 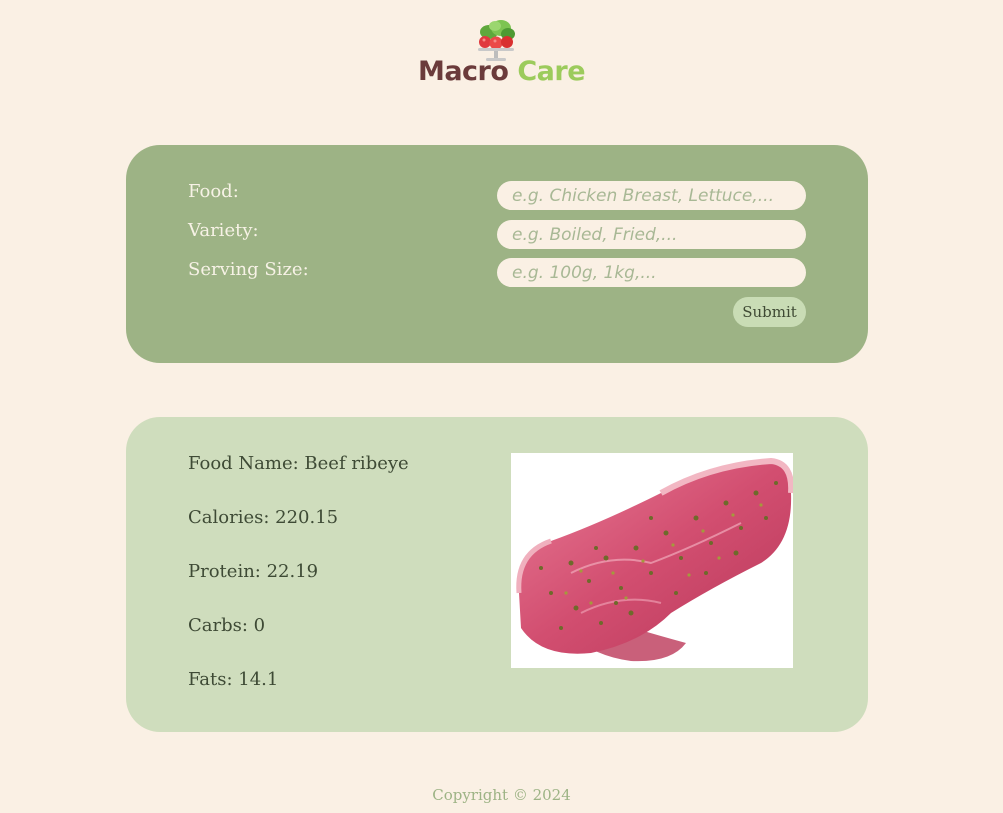 I want to click on variety-label: Variety:, so click(x=223, y=230).